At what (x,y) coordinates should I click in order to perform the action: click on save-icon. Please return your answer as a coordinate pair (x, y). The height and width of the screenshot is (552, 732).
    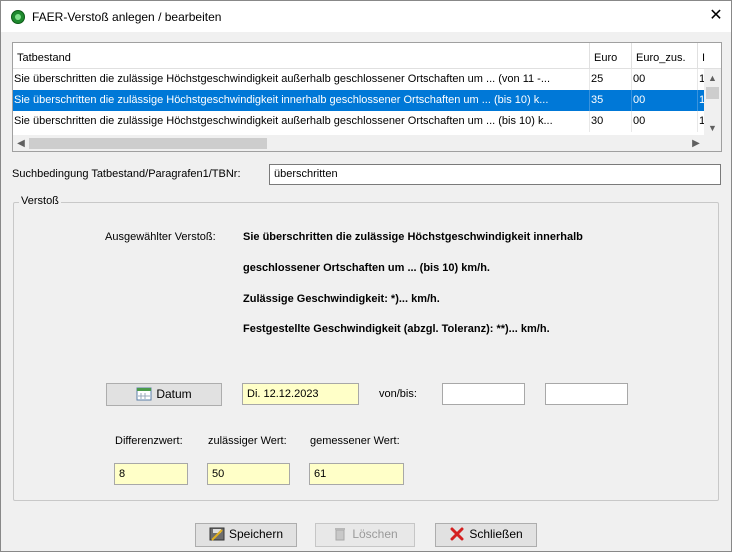
    Looking at the image, I should click on (217, 534).